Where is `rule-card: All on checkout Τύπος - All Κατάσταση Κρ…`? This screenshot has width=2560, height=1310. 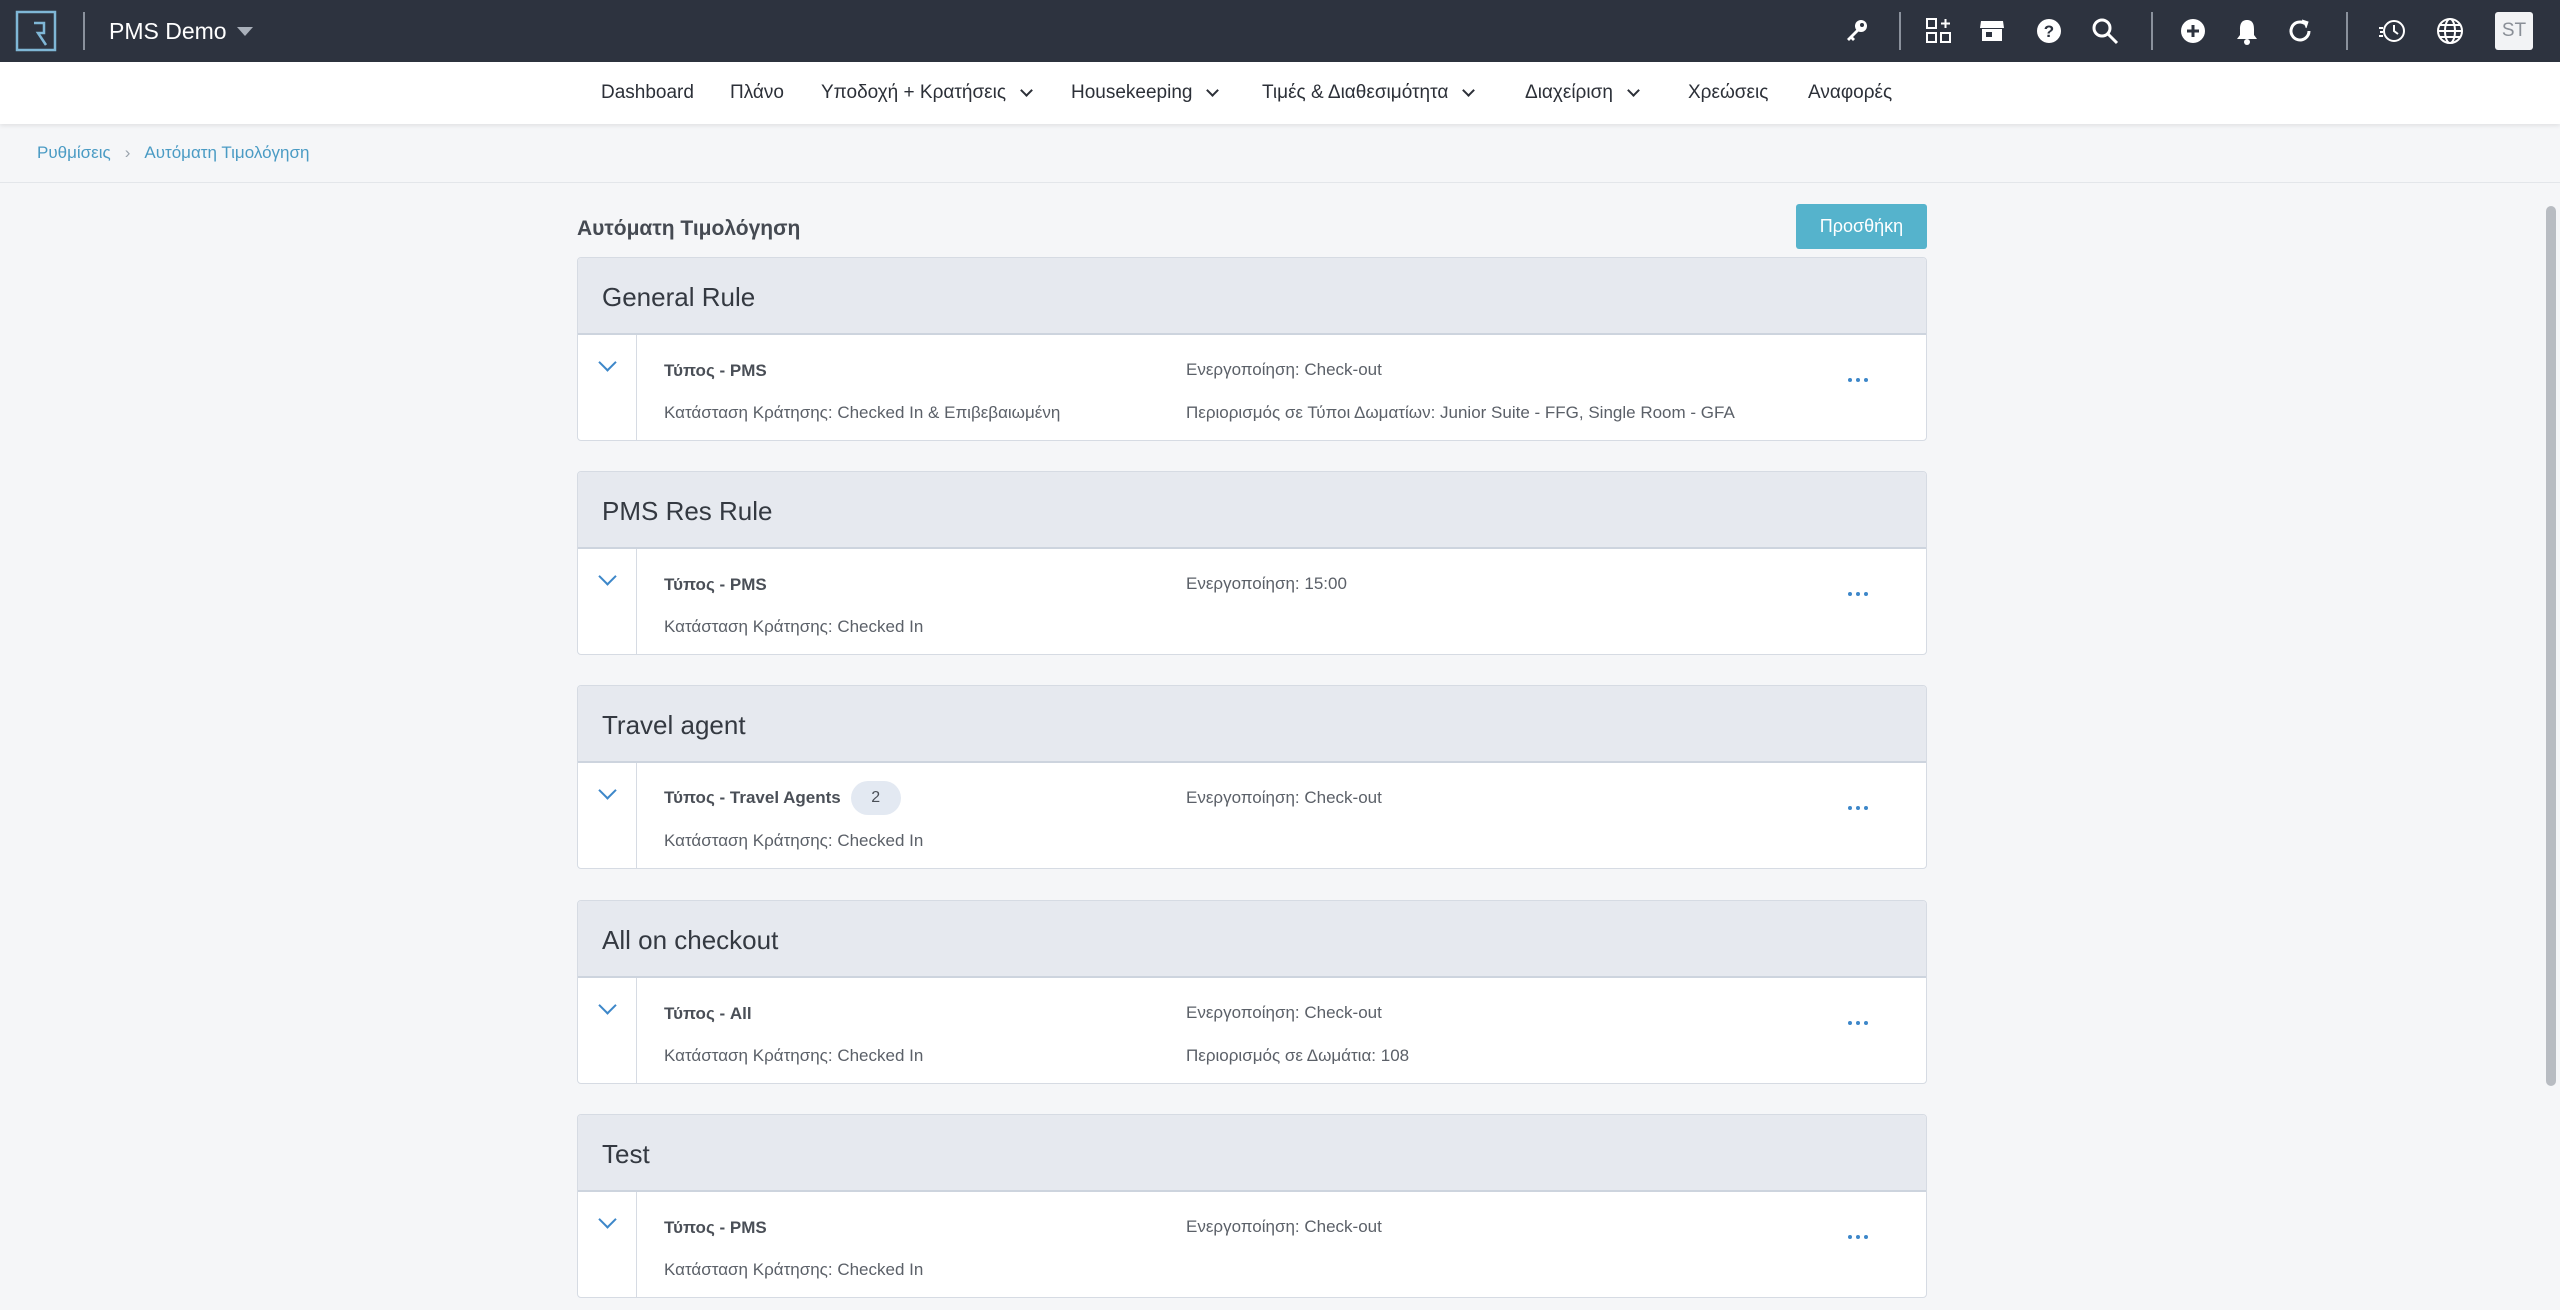 rule-card: All on checkout Τύπος - All Κατάσταση Κρ… is located at coordinates (1252, 992).